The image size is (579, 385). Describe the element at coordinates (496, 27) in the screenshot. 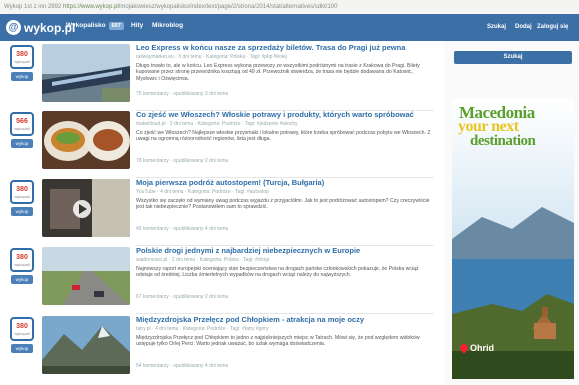

I see `nav-search-link: Szukaj` at that location.